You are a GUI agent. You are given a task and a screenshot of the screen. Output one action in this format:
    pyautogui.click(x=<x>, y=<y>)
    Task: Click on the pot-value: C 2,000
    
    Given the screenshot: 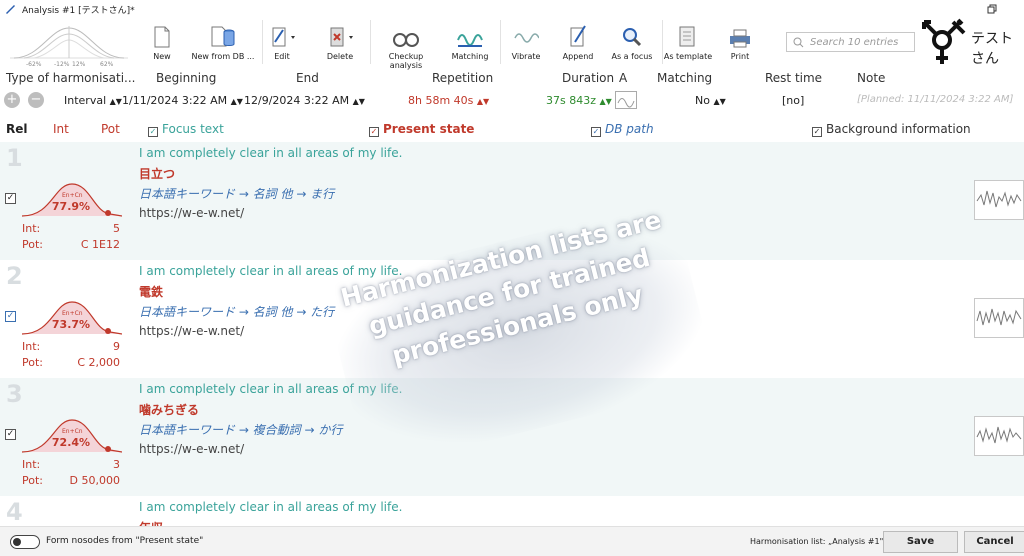 What is the action you would take?
    pyautogui.click(x=98, y=362)
    